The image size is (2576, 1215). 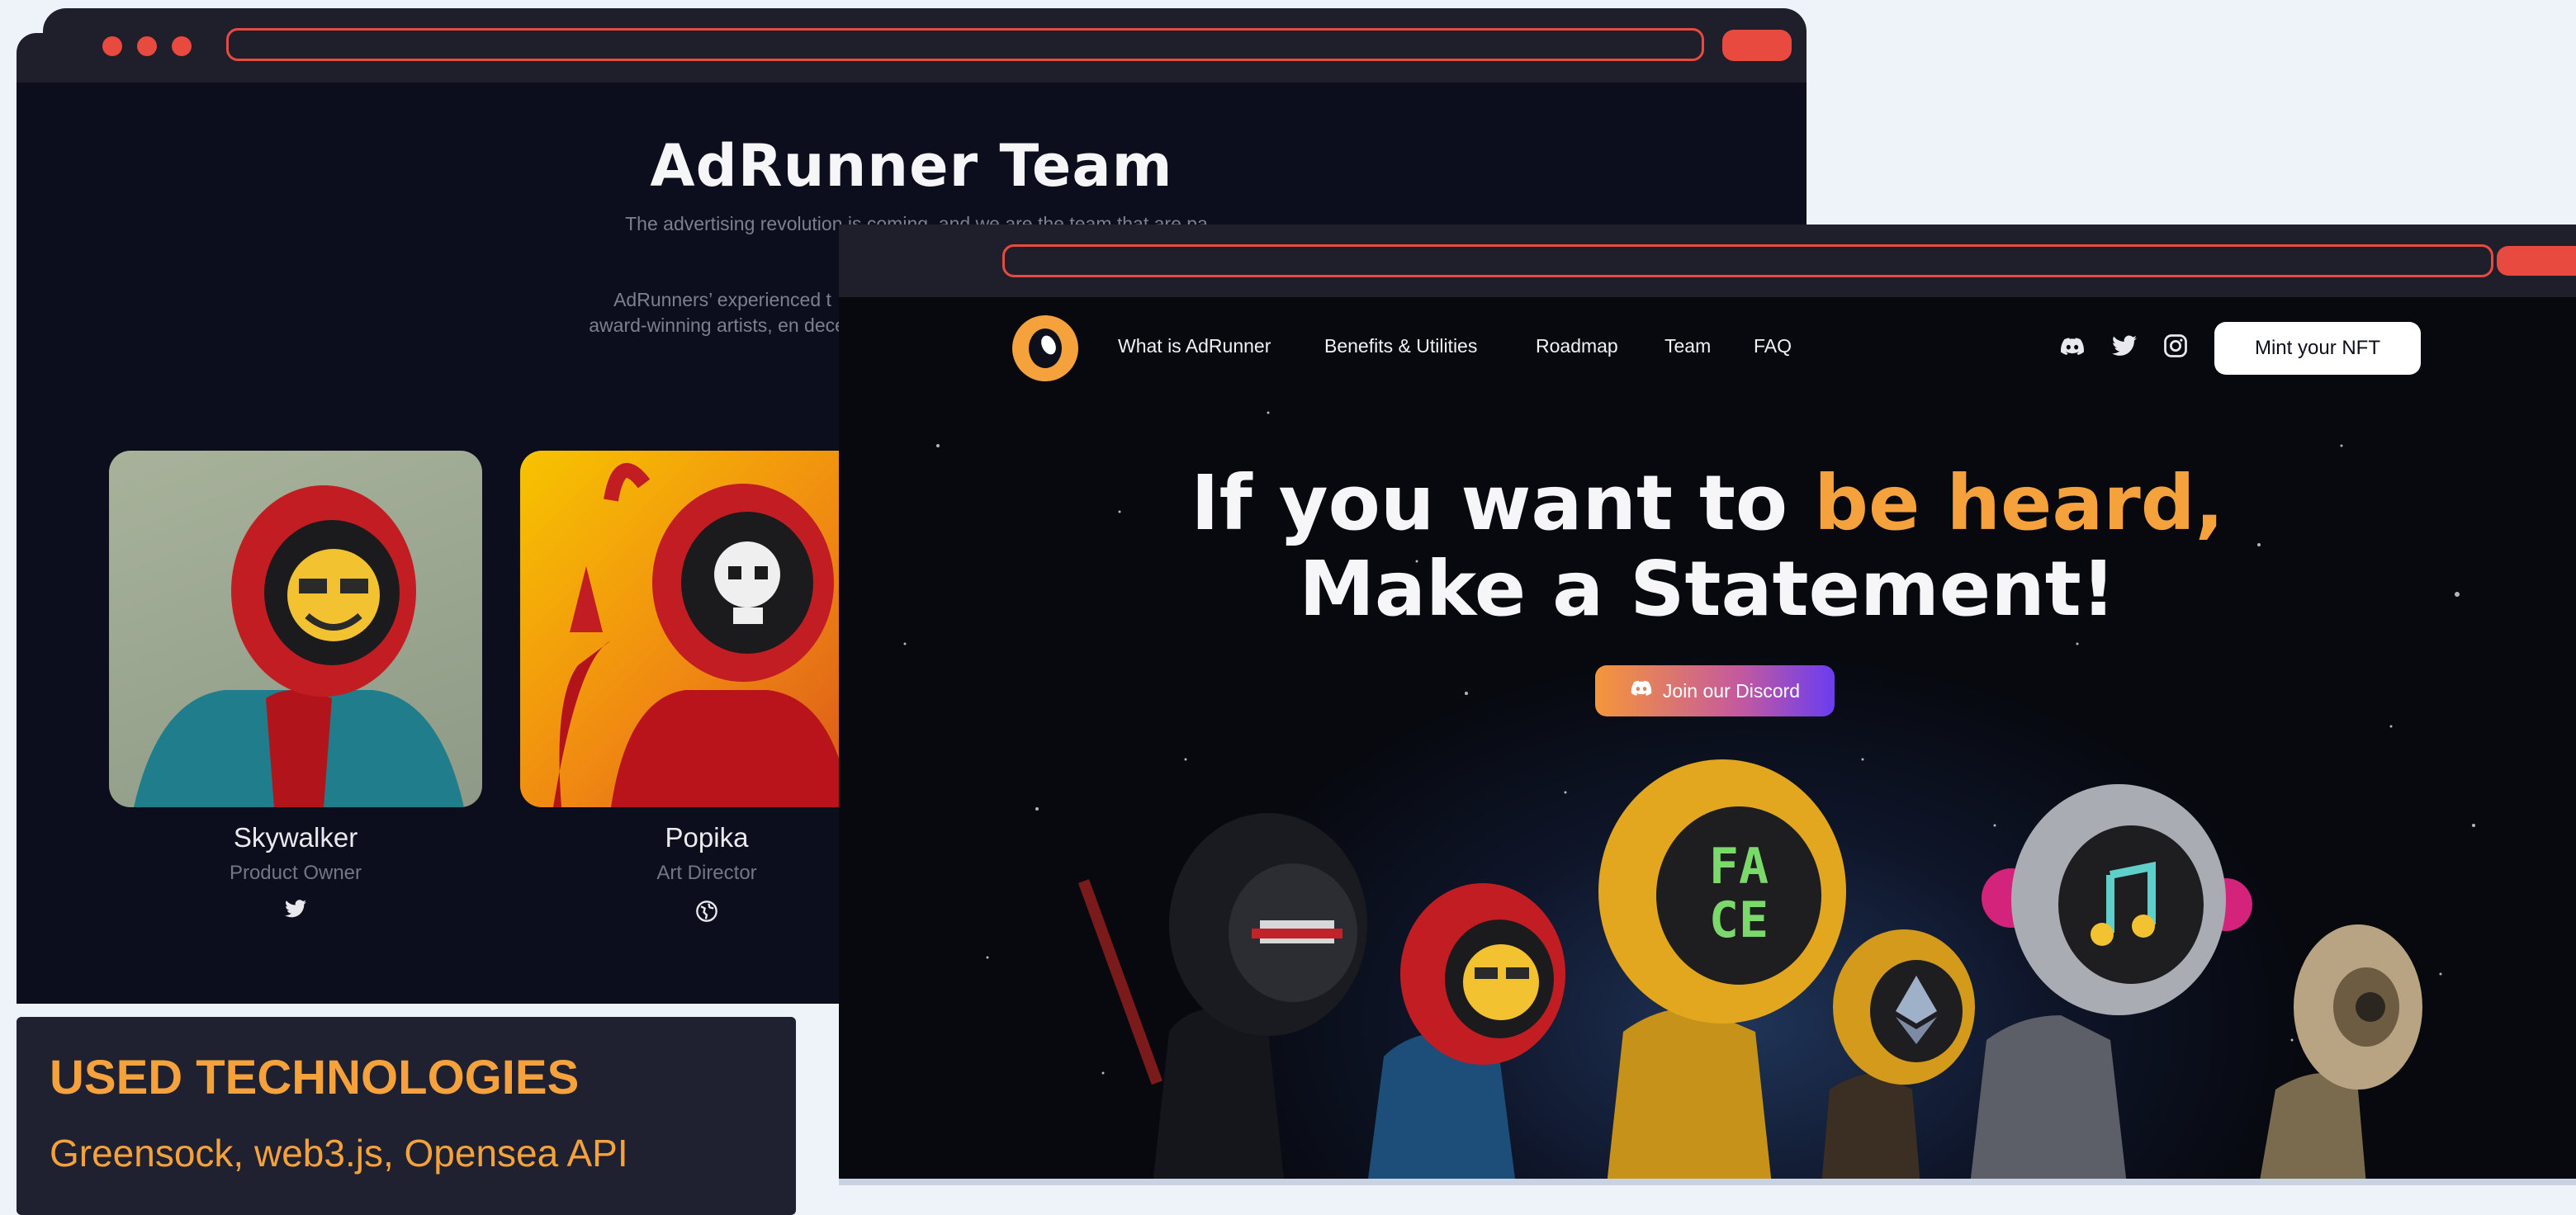 What do you see at coordinates (707, 837) in the screenshot?
I see `member-name: Popika` at bounding box center [707, 837].